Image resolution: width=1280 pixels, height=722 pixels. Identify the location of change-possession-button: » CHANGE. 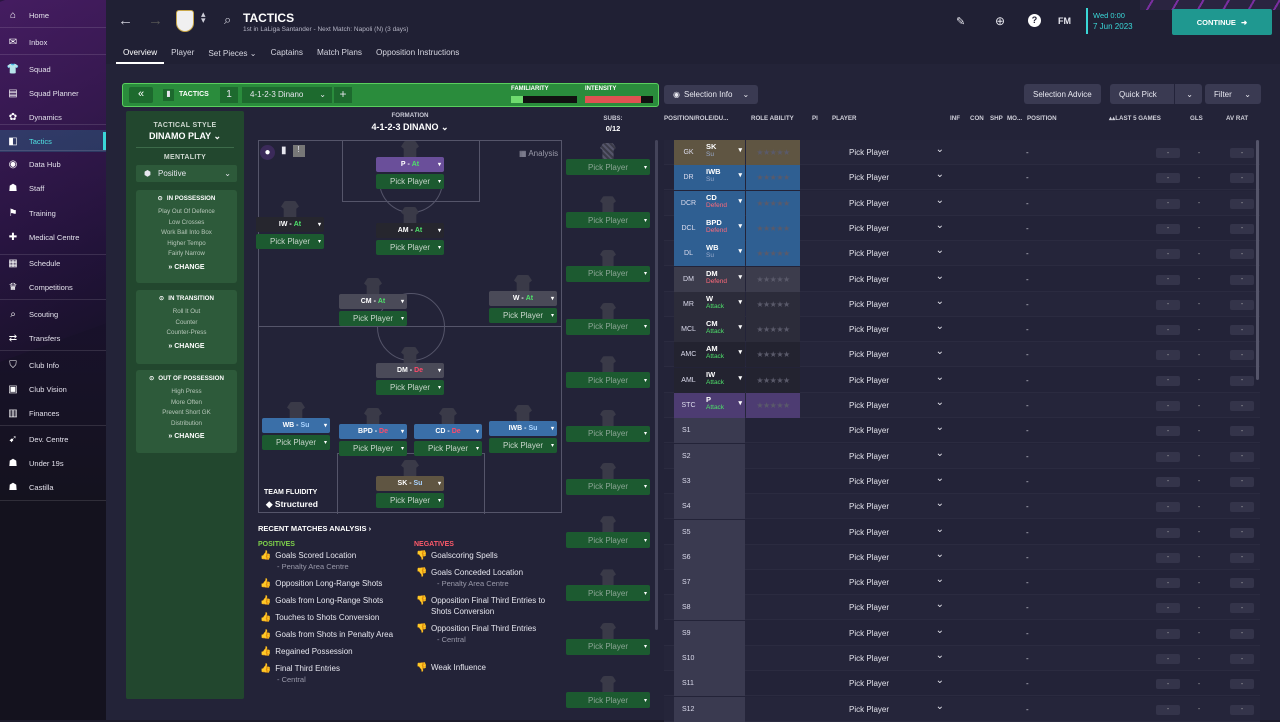
(186, 267).